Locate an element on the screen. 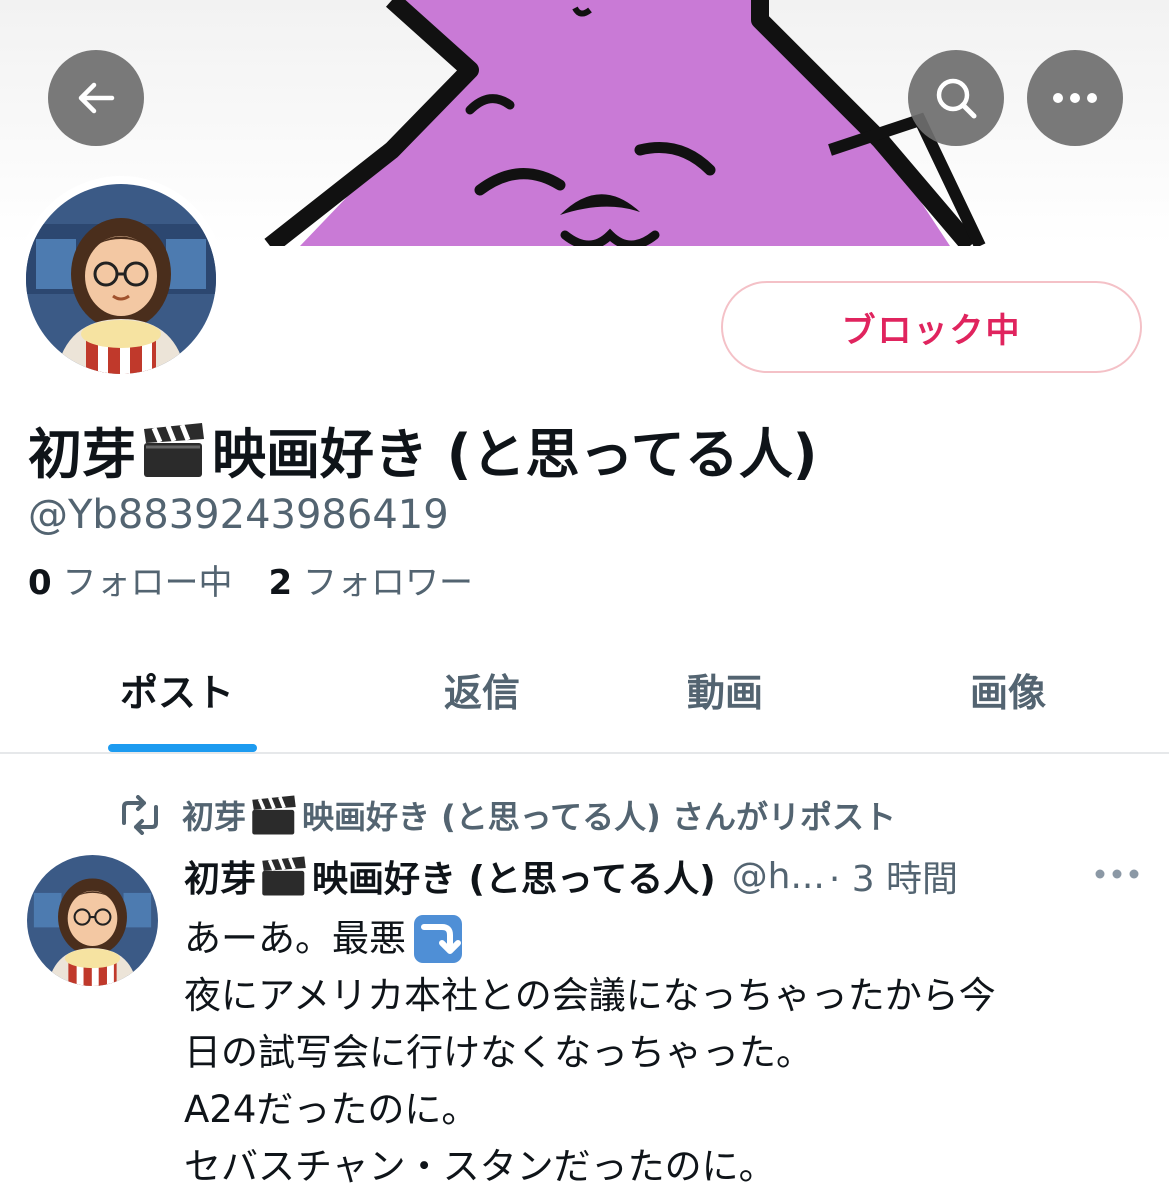 The width and height of the screenshot is (1169, 1200). blocked-button: ブロック中 is located at coordinates (931, 327).